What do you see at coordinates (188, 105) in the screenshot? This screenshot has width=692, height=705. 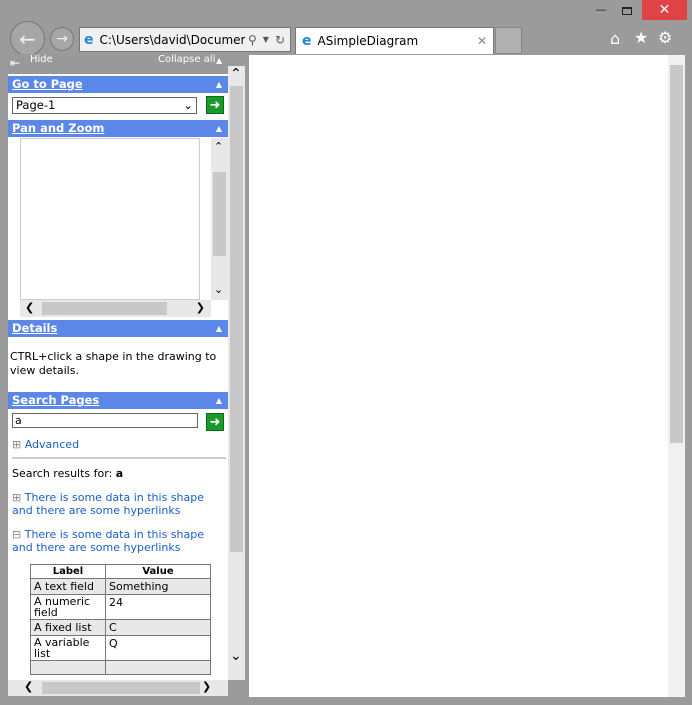 I see `chevron-down-icon: ⌄` at bounding box center [188, 105].